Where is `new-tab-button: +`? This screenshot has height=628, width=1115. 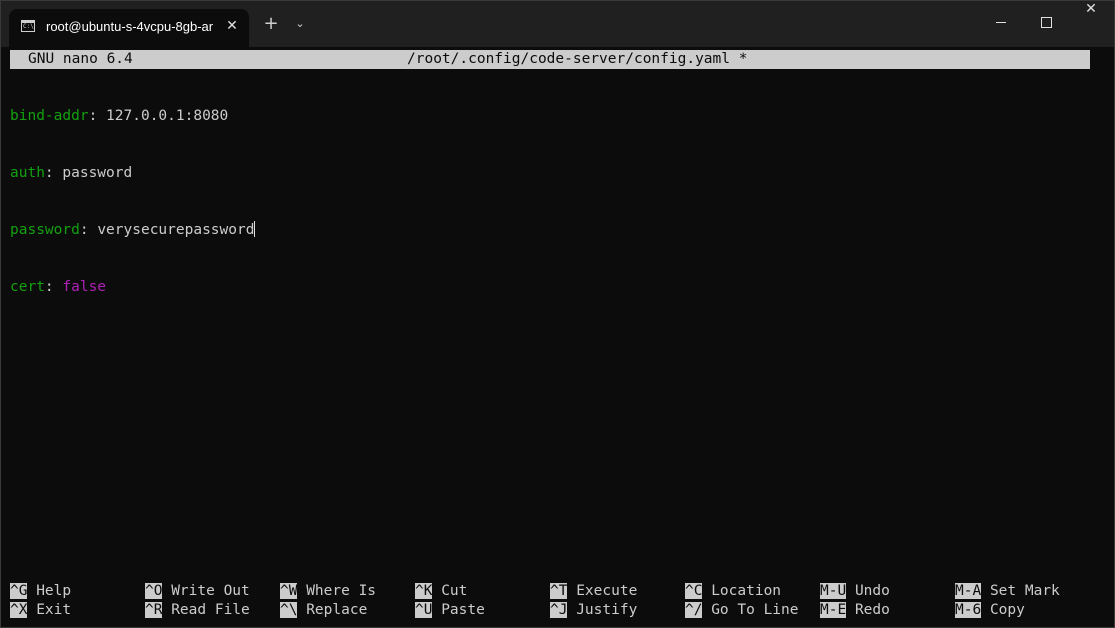 new-tab-button: + is located at coordinates (271, 24).